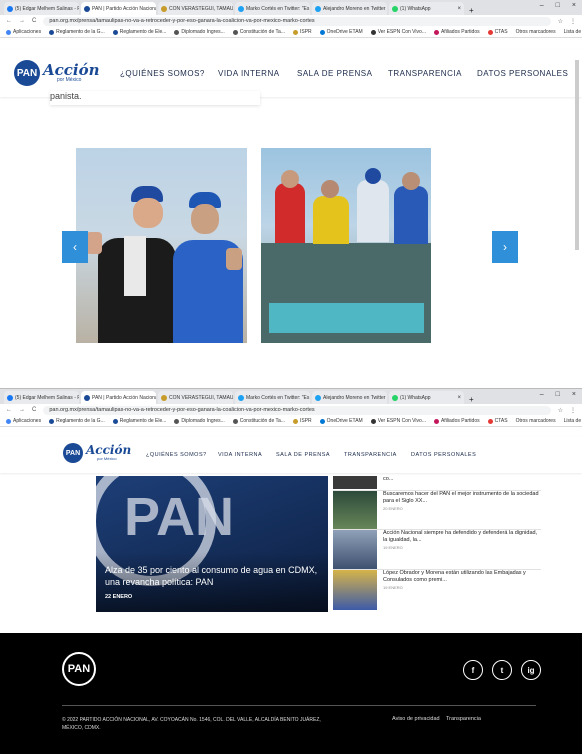 Image resolution: width=582 pixels, height=754 pixels. What do you see at coordinates (97, 453) in the screenshot?
I see `pan-logo-2: PAN Acción por México` at bounding box center [97, 453].